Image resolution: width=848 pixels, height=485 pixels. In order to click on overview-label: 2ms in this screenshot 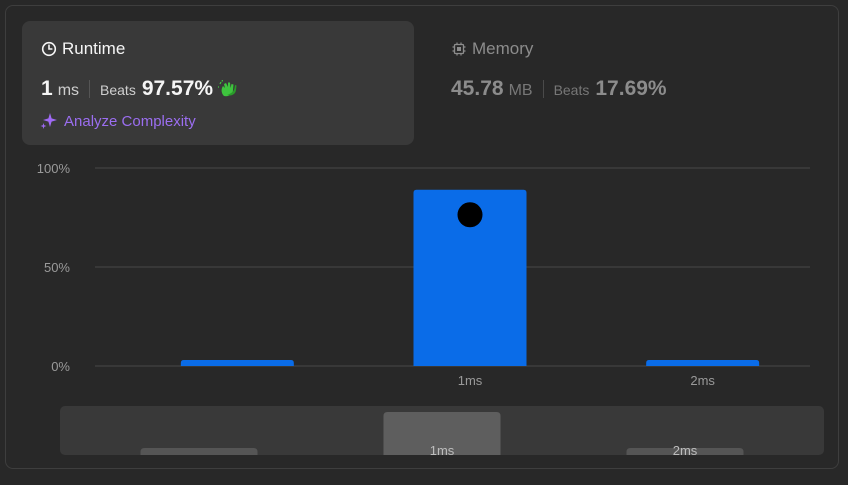, I will do `click(685, 450)`.